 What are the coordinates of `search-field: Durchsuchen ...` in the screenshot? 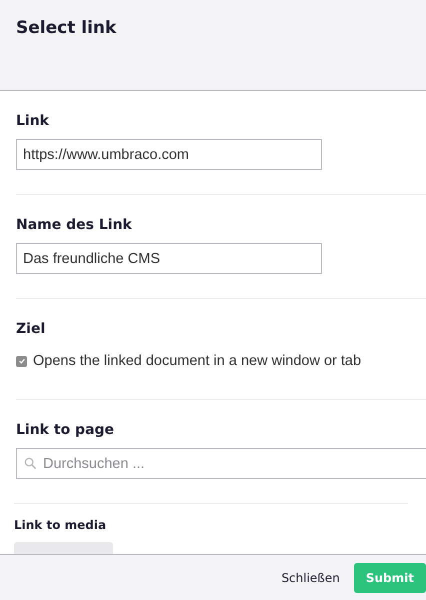 It's located at (221, 463).